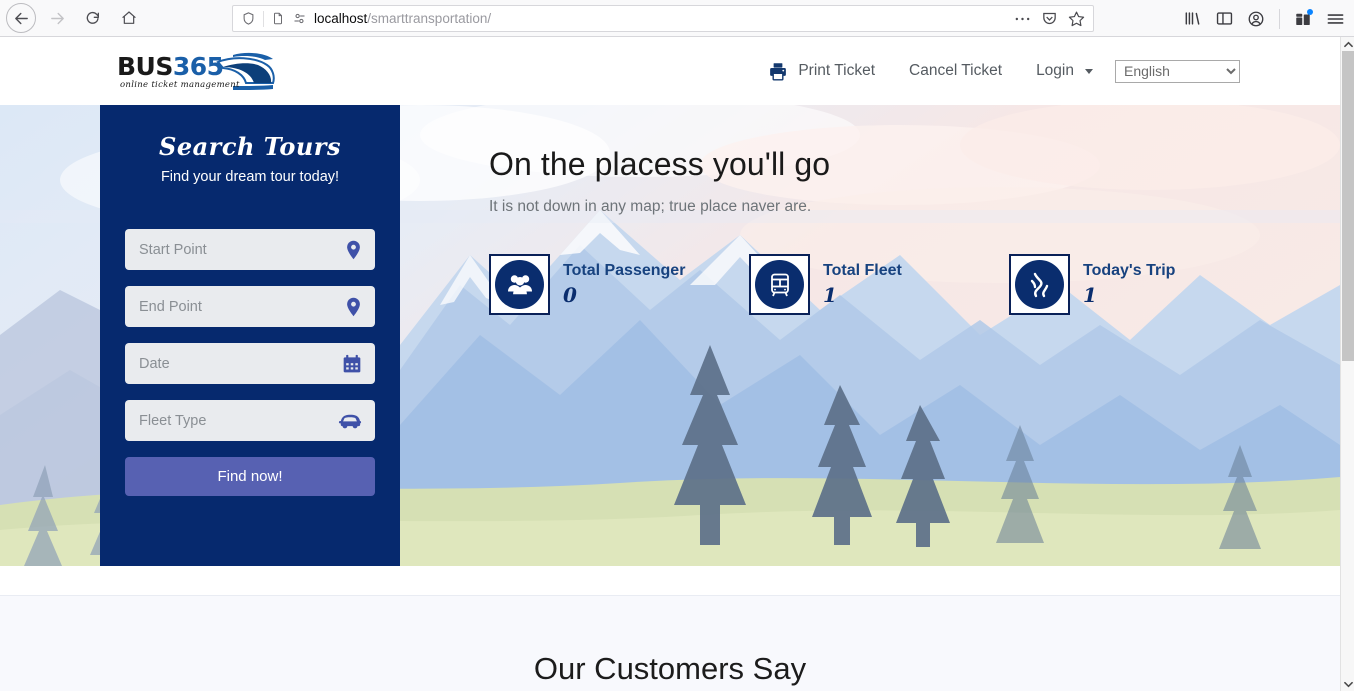  What do you see at coordinates (173, 420) in the screenshot?
I see `fleet-type-placeholder: Fleet Type` at bounding box center [173, 420].